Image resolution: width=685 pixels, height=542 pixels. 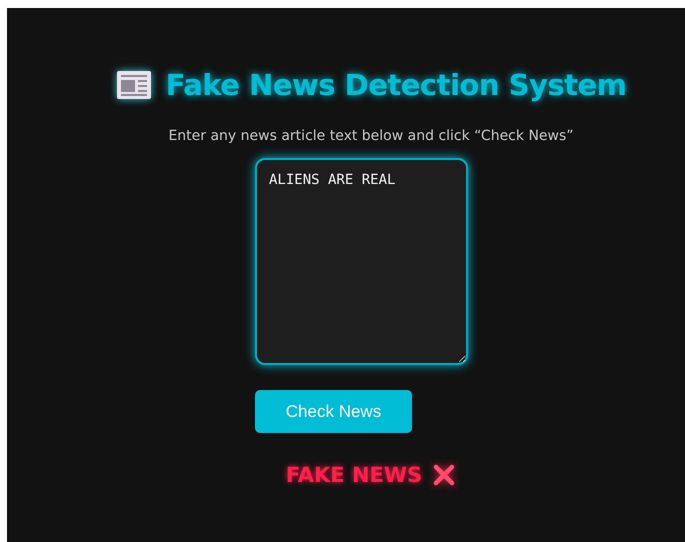 What do you see at coordinates (444, 475) in the screenshot?
I see `cross-icon` at bounding box center [444, 475].